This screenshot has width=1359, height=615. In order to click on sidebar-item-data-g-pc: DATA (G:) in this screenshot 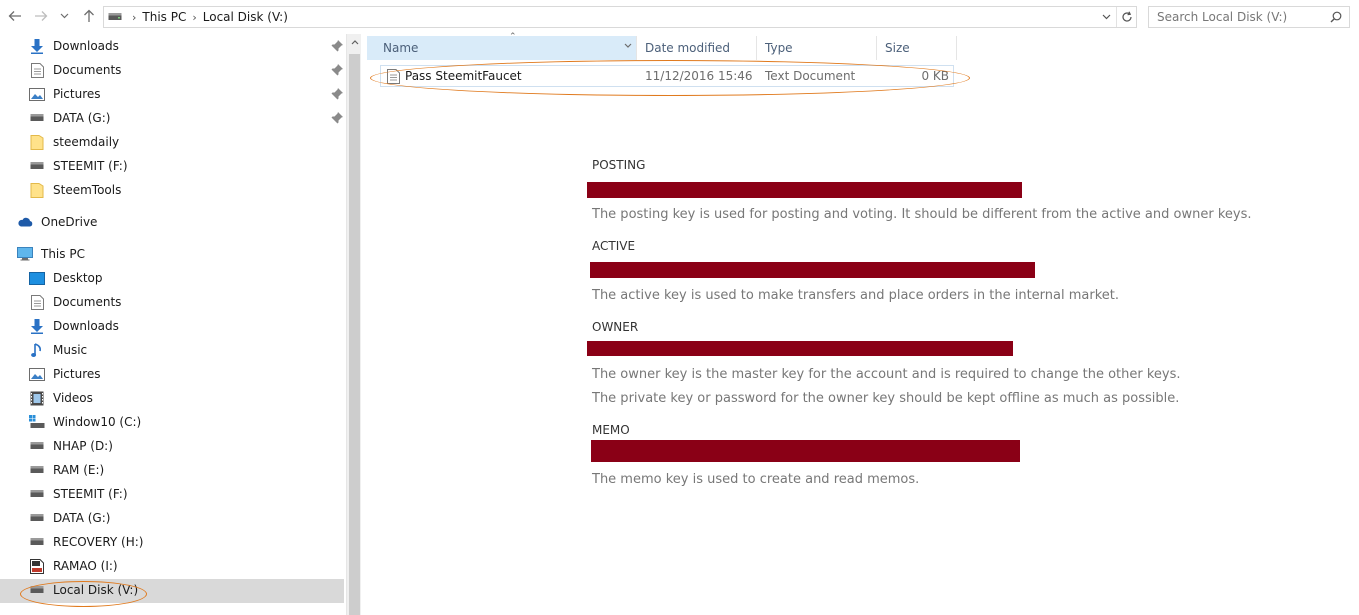, I will do `click(69, 518)`.